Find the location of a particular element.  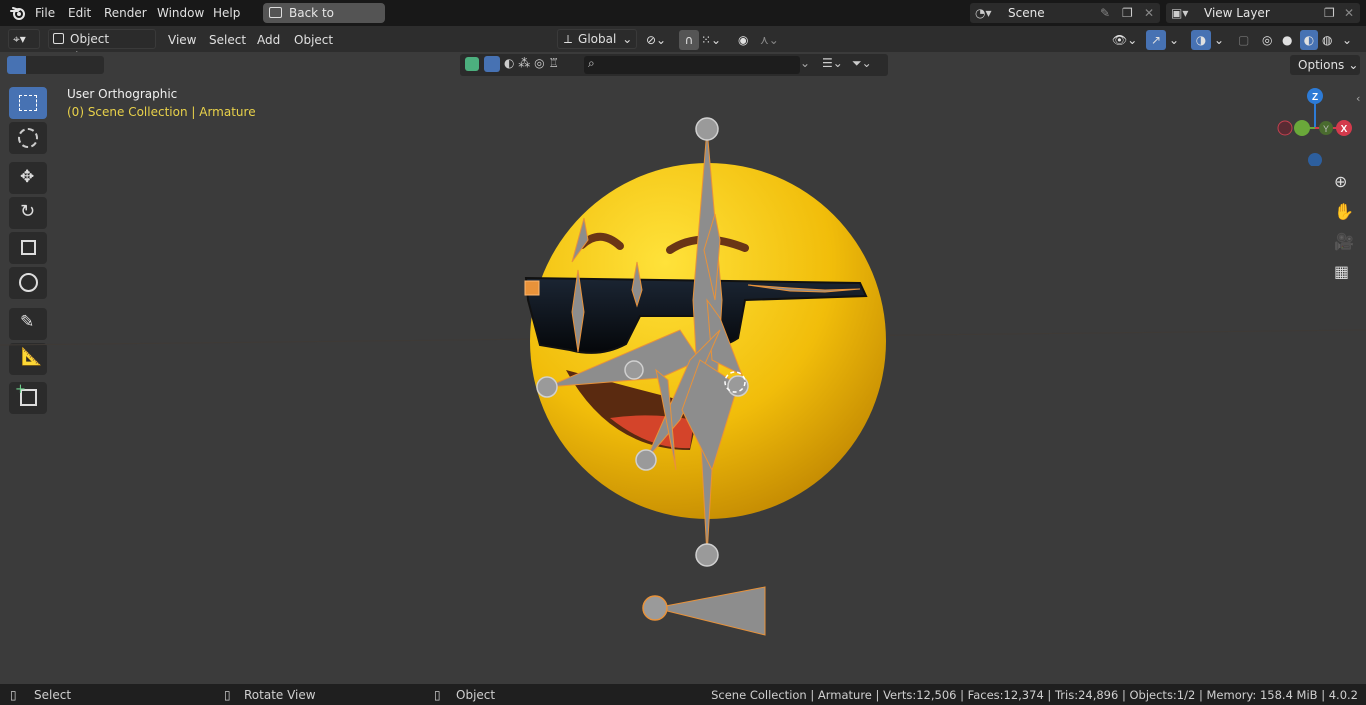

wireframe-shading-icon: ◎ is located at coordinates (1267, 40).